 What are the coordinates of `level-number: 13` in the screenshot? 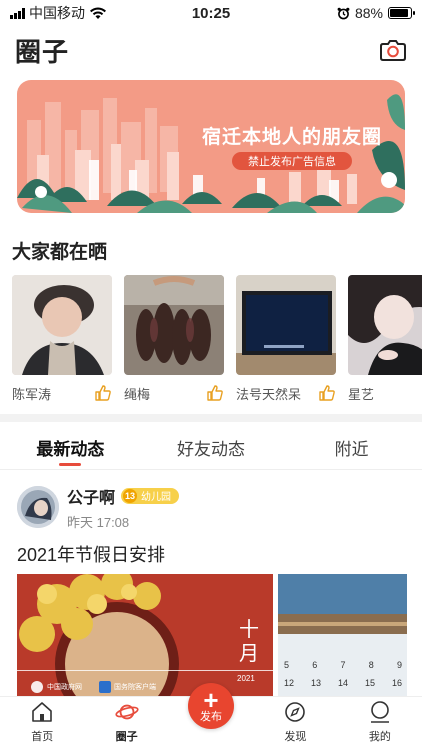 It's located at (130, 495).